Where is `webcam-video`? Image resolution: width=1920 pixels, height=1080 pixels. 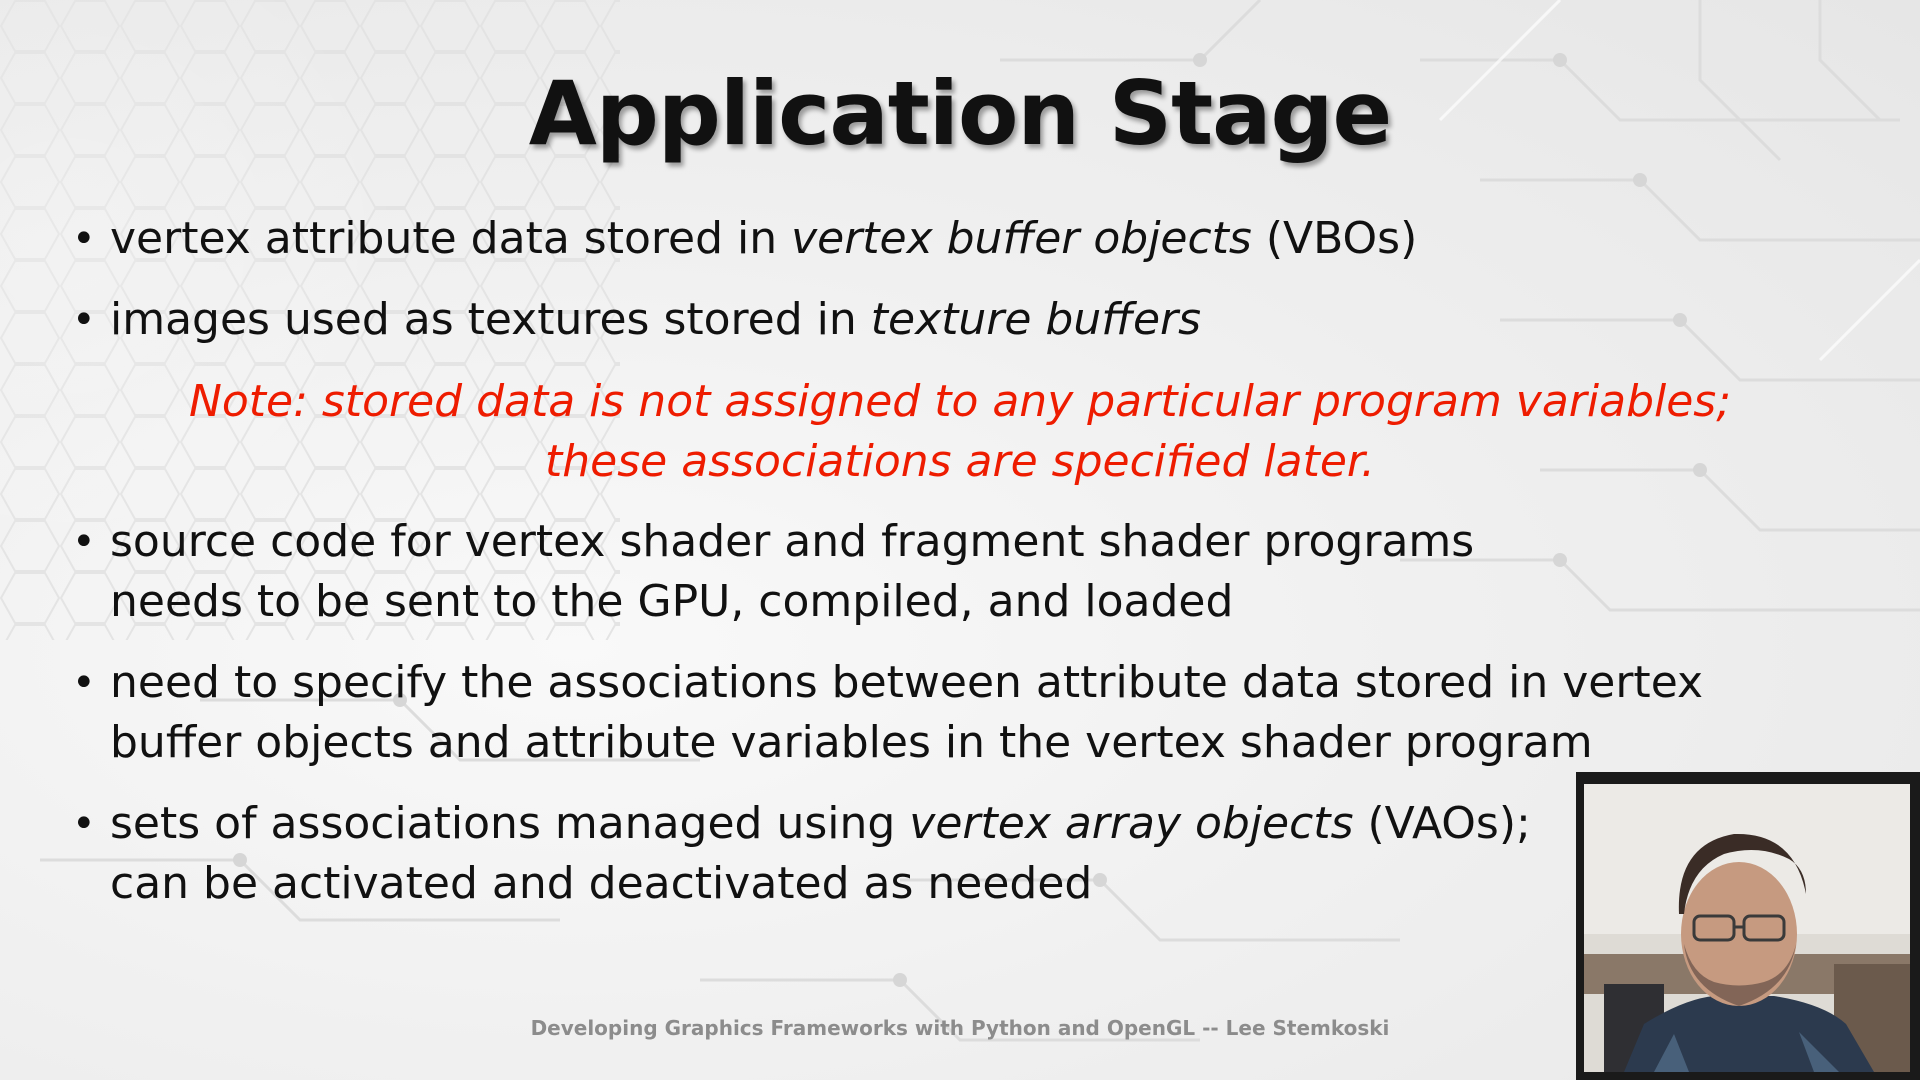
webcam-video is located at coordinates (1747, 928).